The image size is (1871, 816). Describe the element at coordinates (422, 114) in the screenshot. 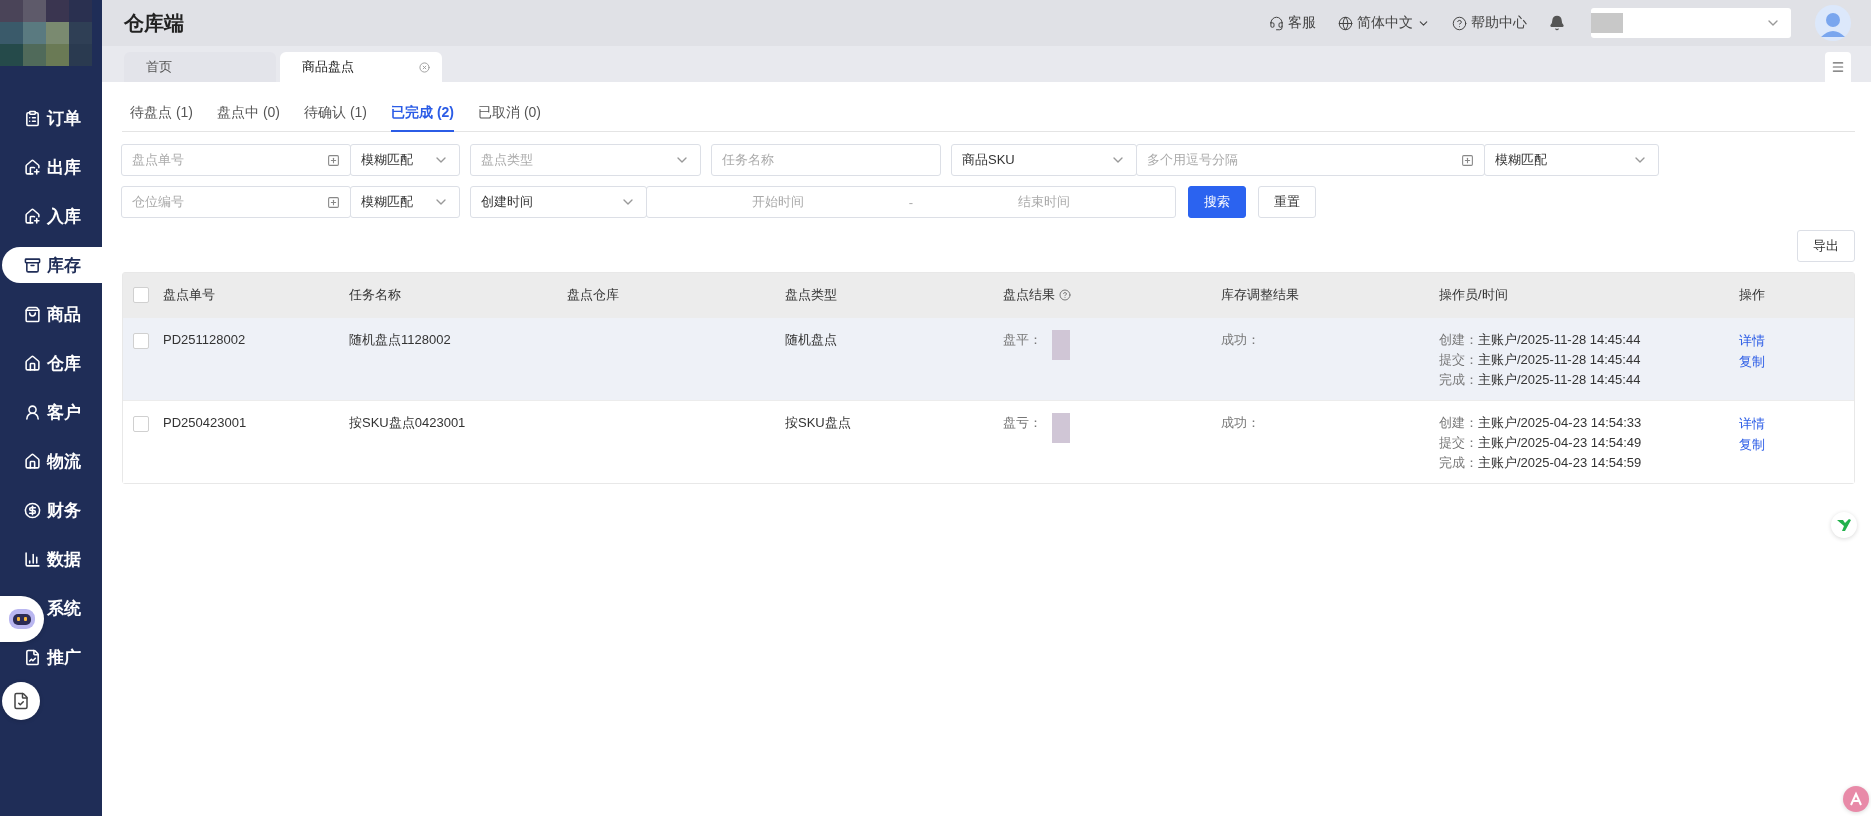

I see `status-tab: 已完成 (2)` at that location.